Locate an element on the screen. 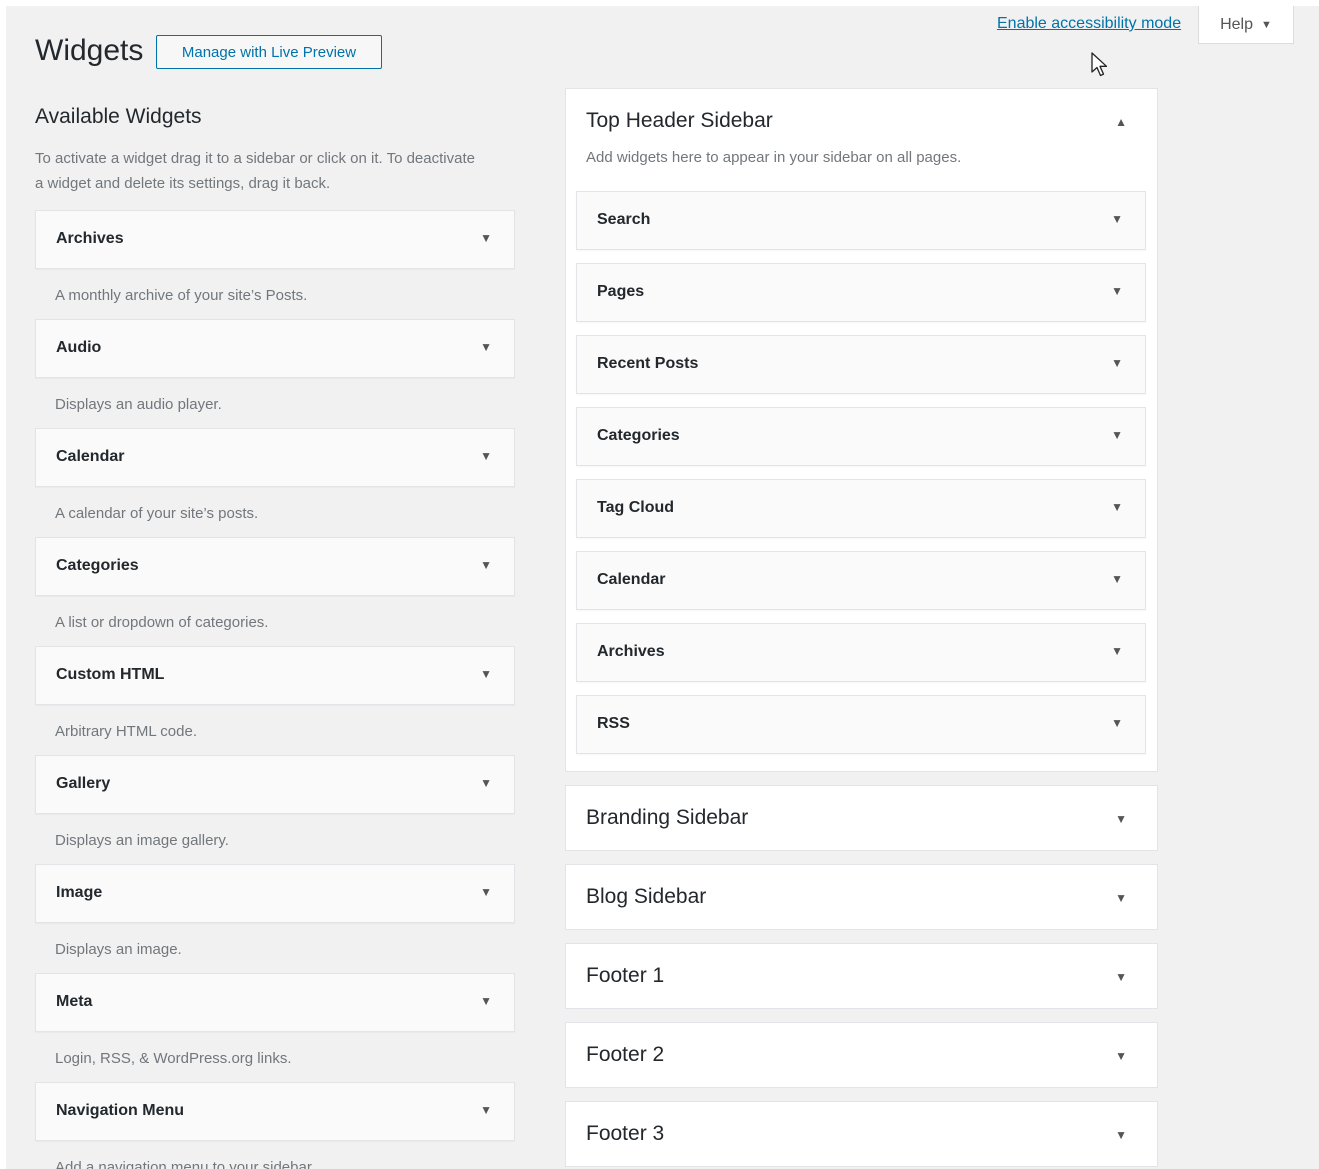 This screenshot has width=1319, height=1169. widget-description: Displays an image. is located at coordinates (118, 949).